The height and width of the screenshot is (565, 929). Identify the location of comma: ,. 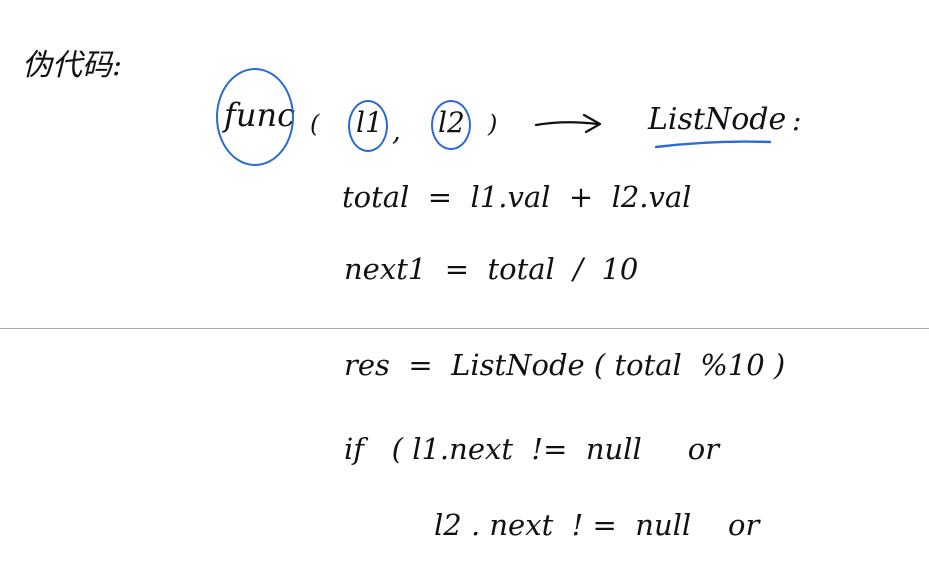
(396, 130).